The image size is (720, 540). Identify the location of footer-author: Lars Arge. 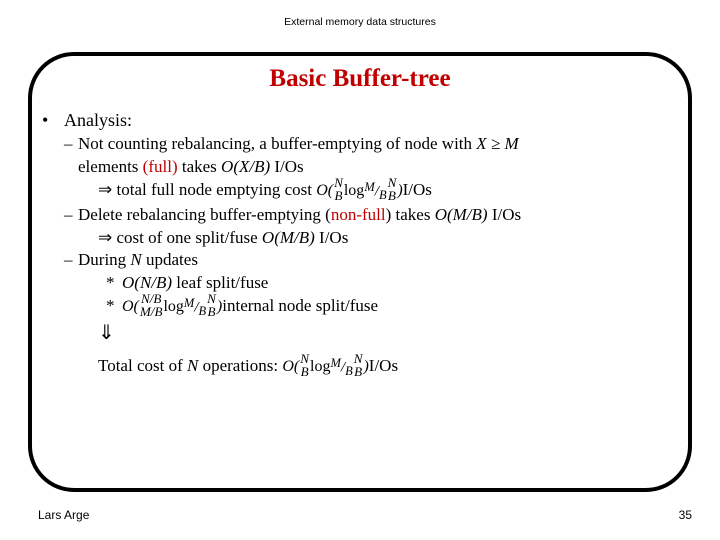
(64, 515).